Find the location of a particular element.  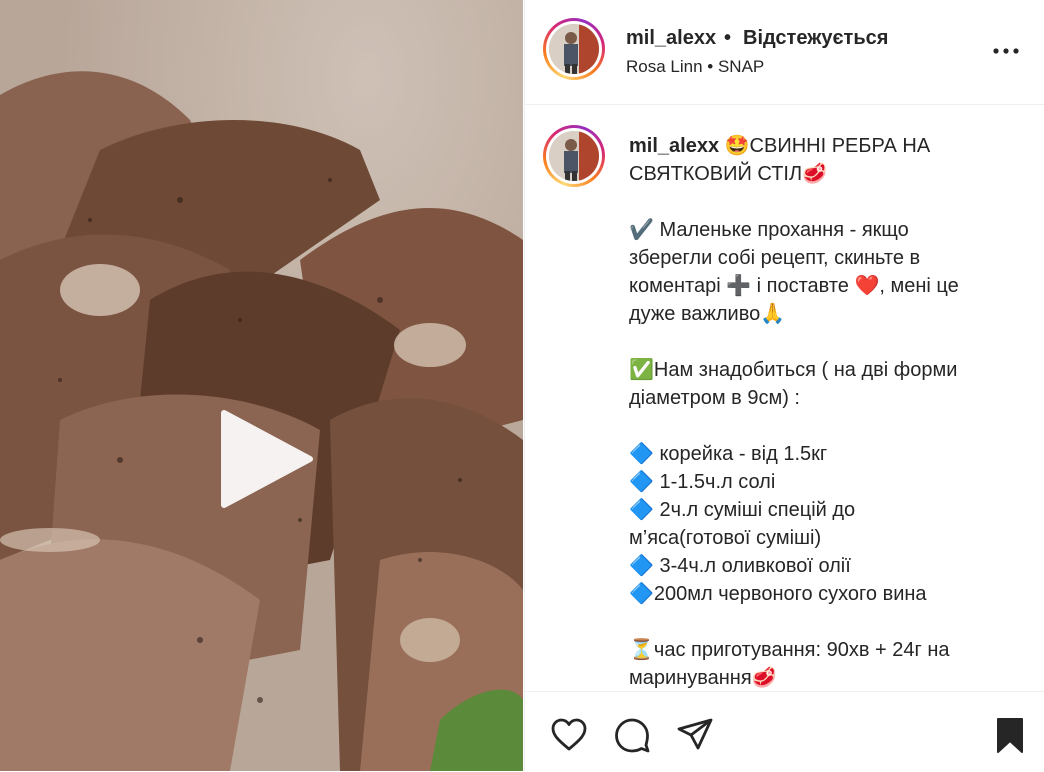

caption-avatar is located at coordinates (574, 156).